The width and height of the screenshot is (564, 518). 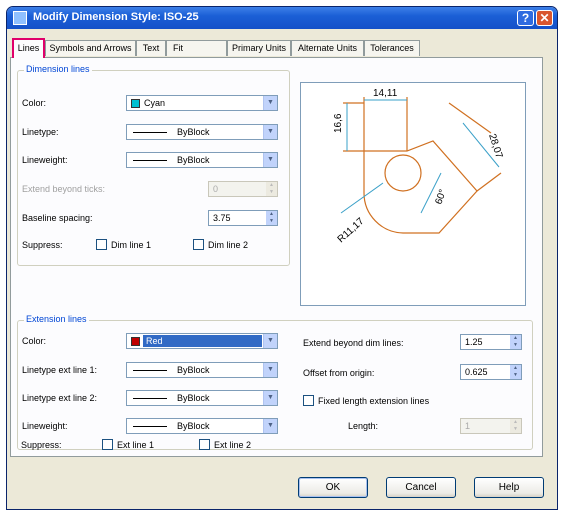 I want to click on linetype-ext2-value: ByBlock, so click(x=193, y=398).